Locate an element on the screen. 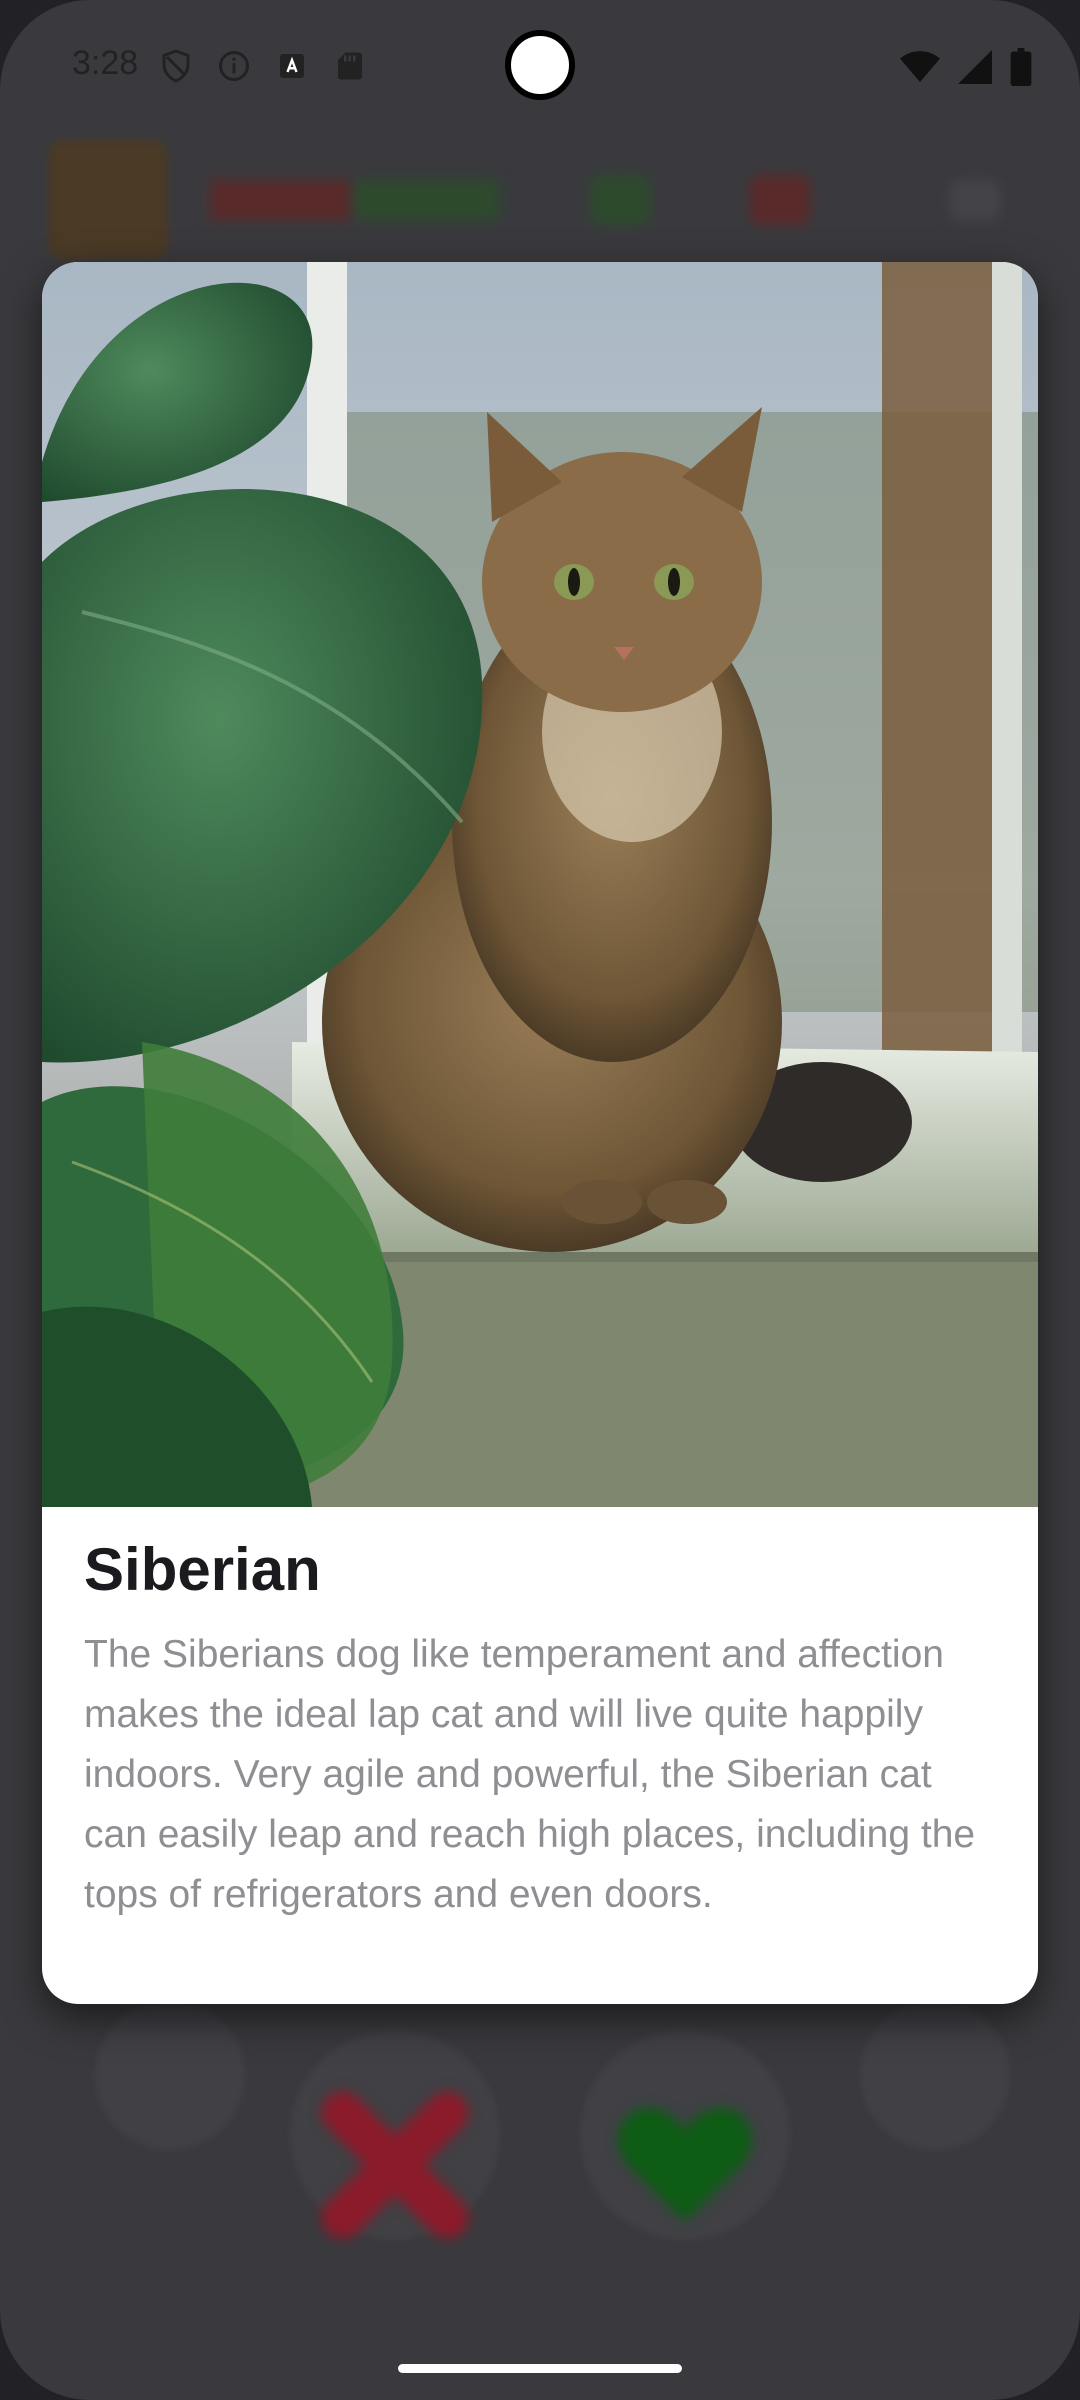 This screenshot has width=1080, height=2400. star-icon is located at coordinates (935, 2075).